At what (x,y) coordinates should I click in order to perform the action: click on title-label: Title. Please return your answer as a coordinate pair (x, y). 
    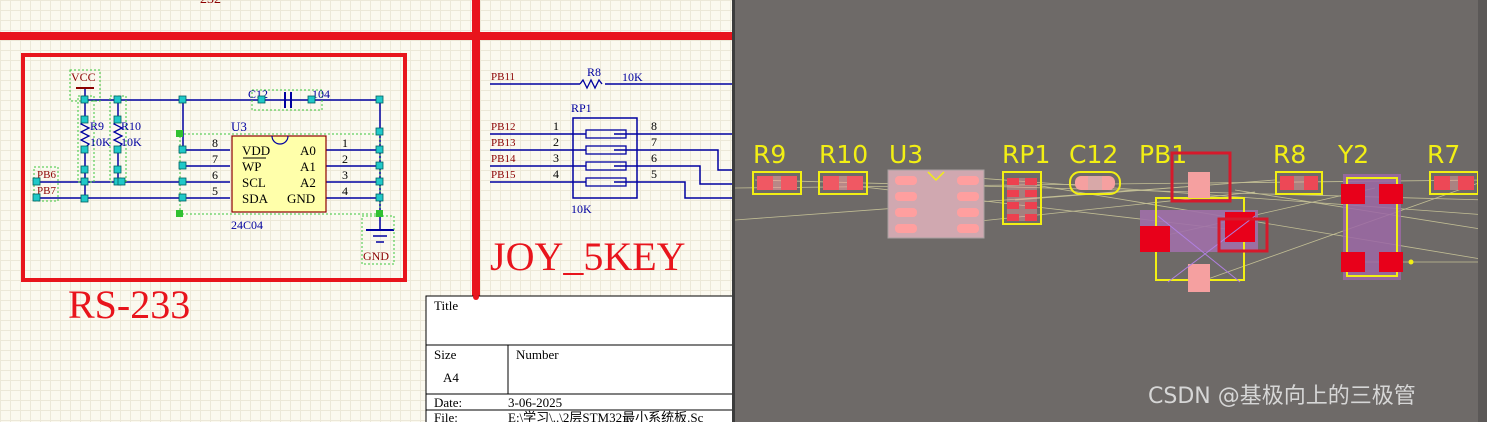
    Looking at the image, I should click on (446, 305).